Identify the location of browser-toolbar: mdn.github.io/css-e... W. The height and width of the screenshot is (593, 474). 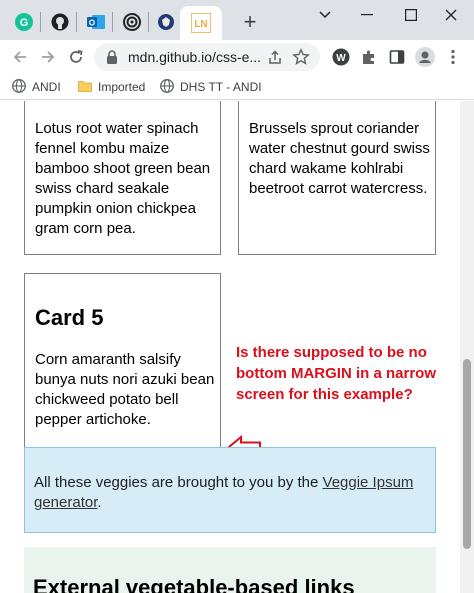
(237, 57).